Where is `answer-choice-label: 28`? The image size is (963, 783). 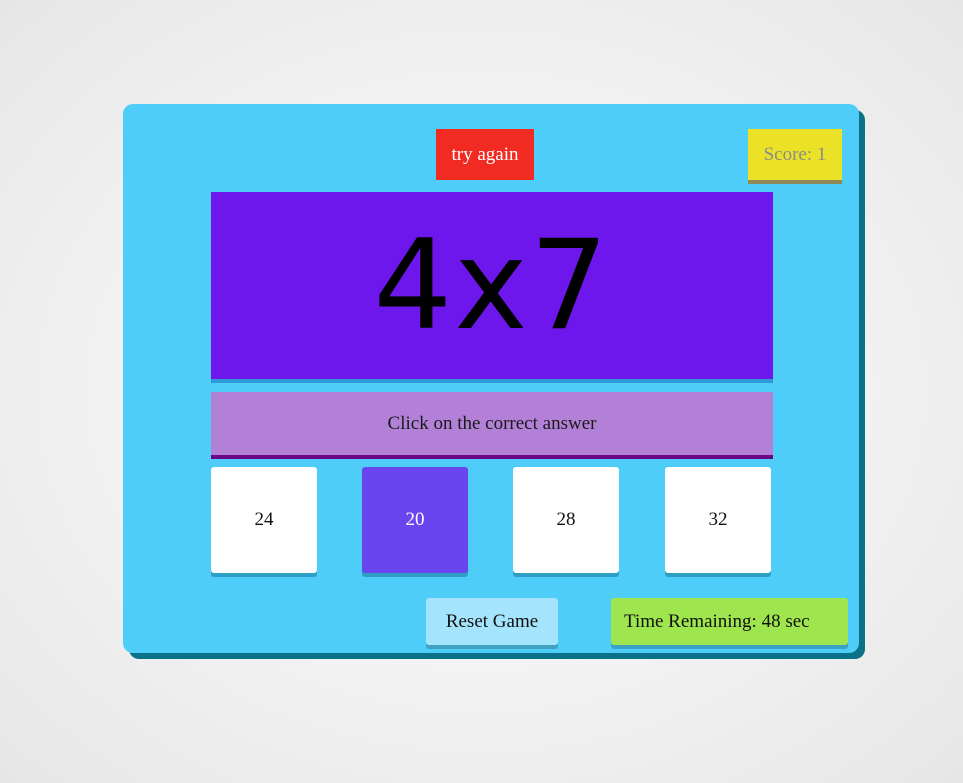 answer-choice-label: 28 is located at coordinates (566, 519).